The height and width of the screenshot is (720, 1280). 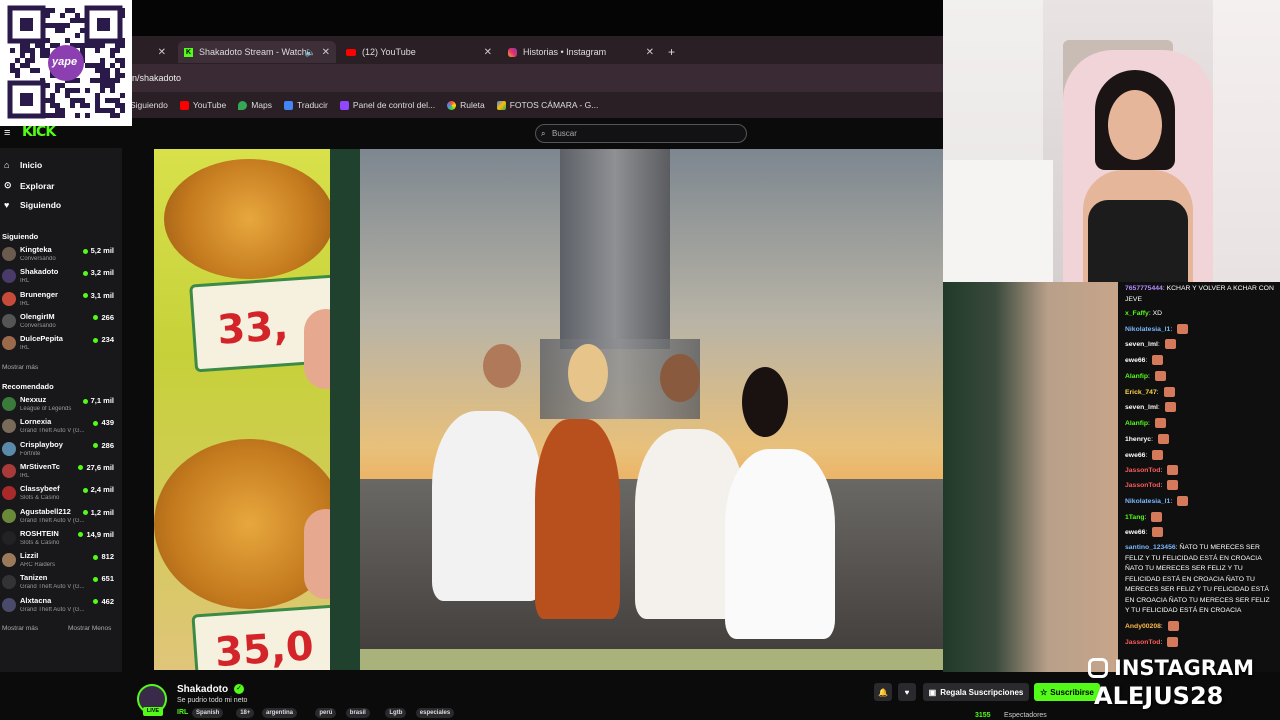 I want to click on show-less-recommended: Mostrar Menos, so click(x=89, y=628).